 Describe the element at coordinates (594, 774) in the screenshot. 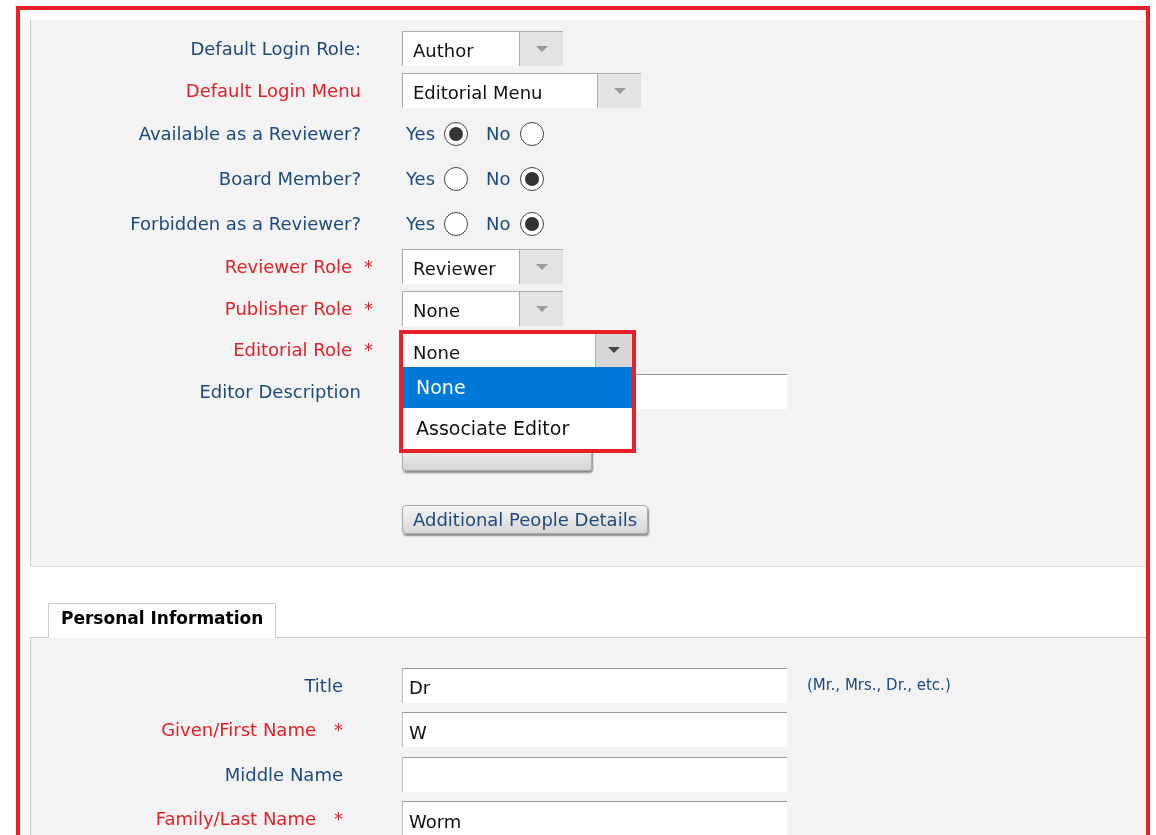

I see `input-field` at that location.